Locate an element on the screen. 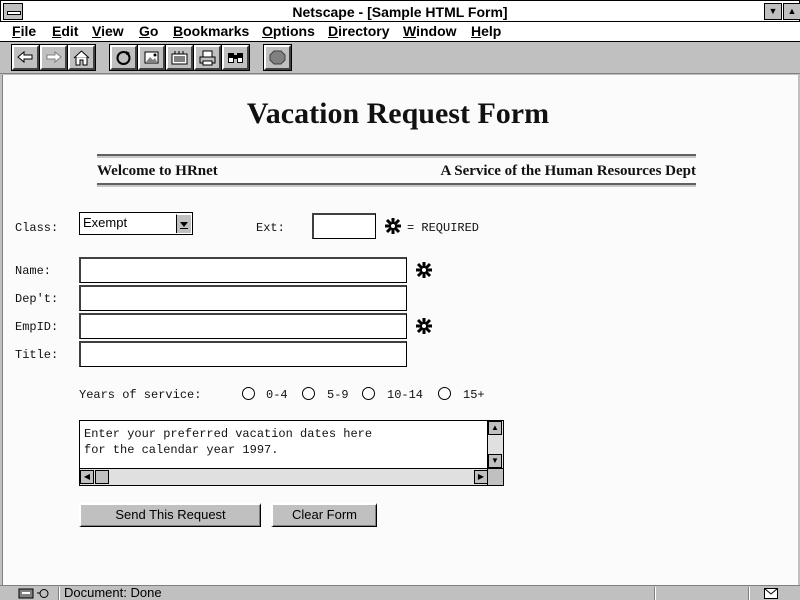 The width and height of the screenshot is (800, 600). divider-top is located at coordinates (396, 156).